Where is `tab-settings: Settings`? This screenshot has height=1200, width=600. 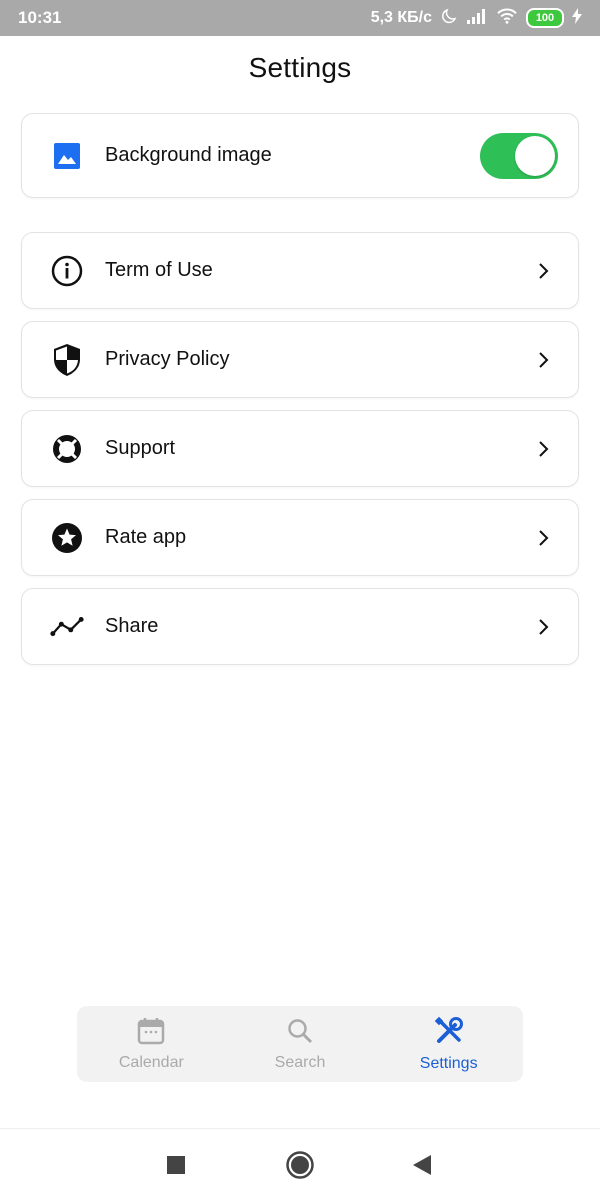 tab-settings: Settings is located at coordinates (448, 1044).